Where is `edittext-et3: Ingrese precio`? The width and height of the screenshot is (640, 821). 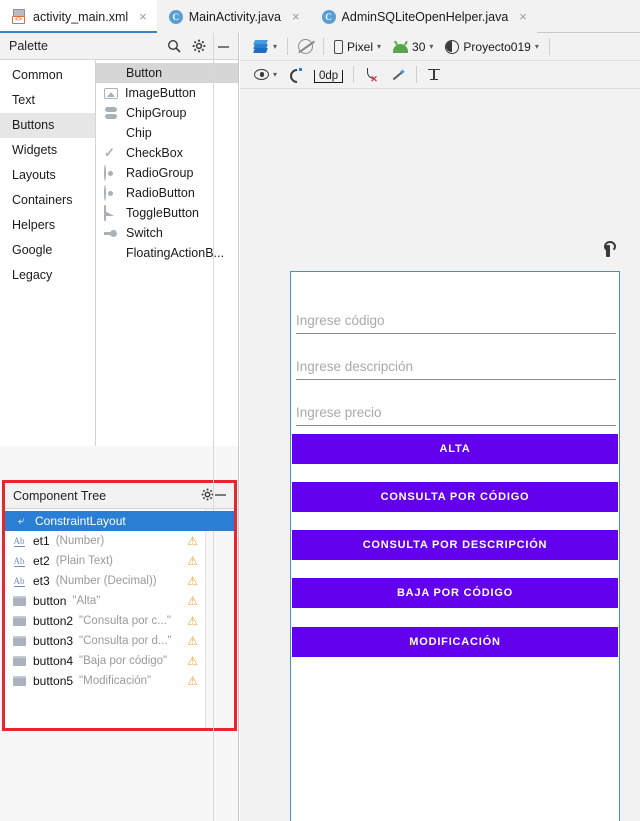 edittext-et3: Ingrese precio is located at coordinates (456, 408).